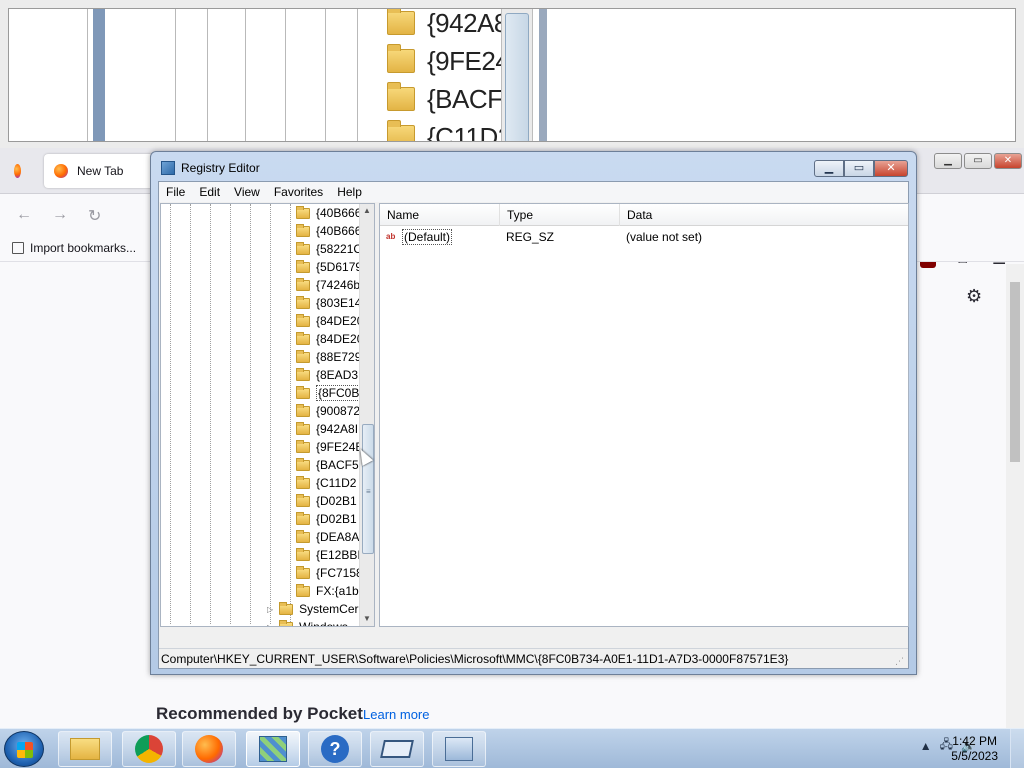 This screenshot has height=768, width=1024. I want to click on column-name: Name, so click(440, 215).